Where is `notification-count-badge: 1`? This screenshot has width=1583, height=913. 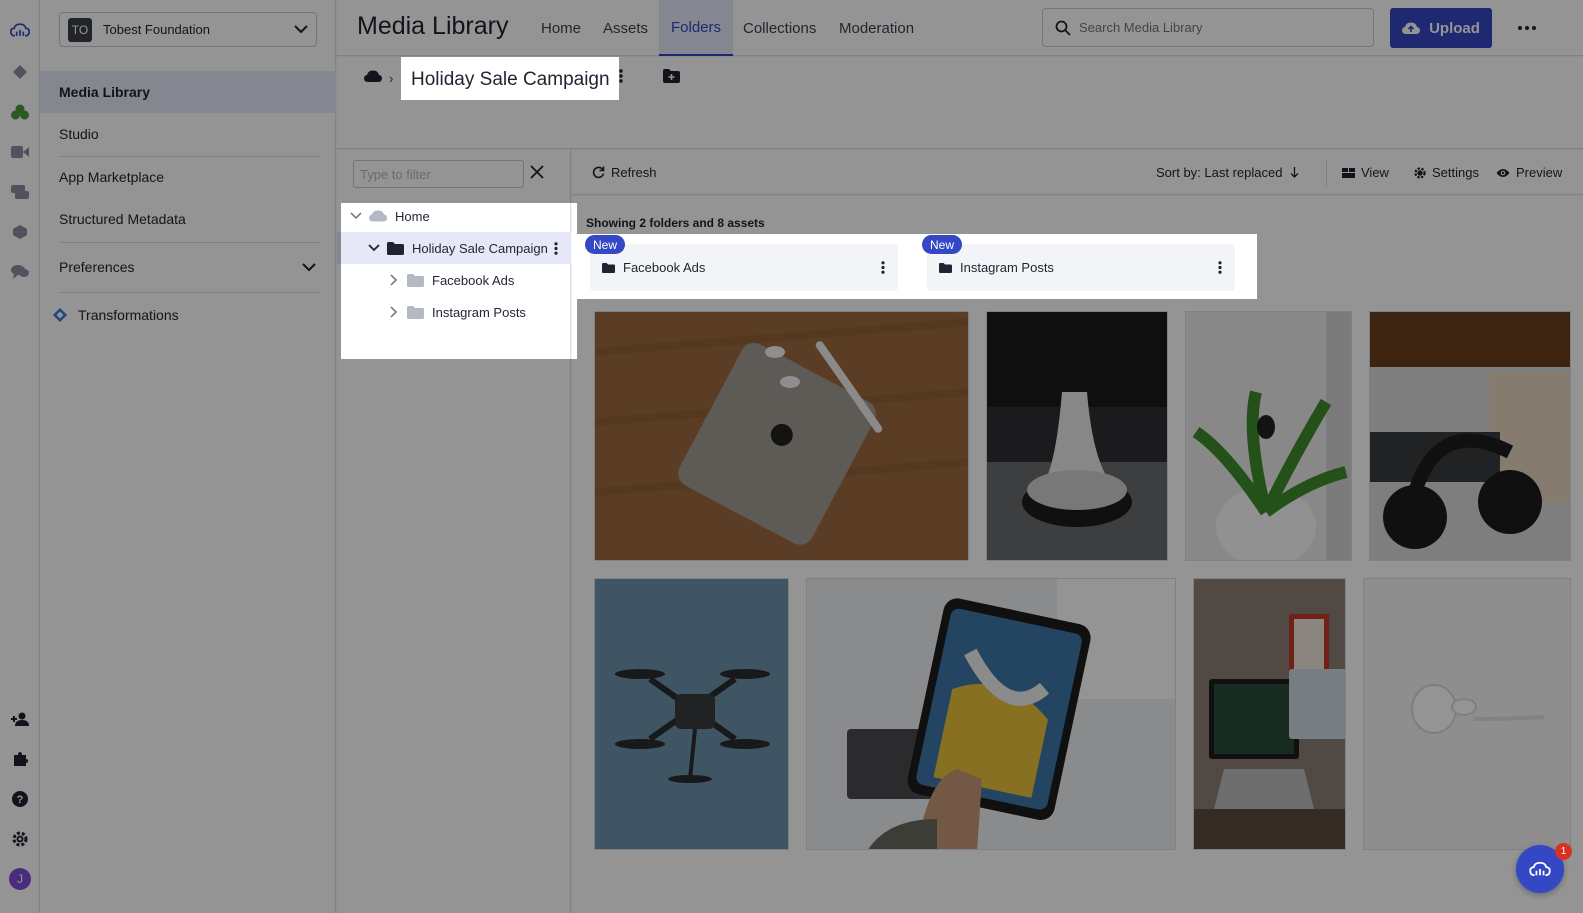
notification-count-badge: 1 is located at coordinates (1563, 851).